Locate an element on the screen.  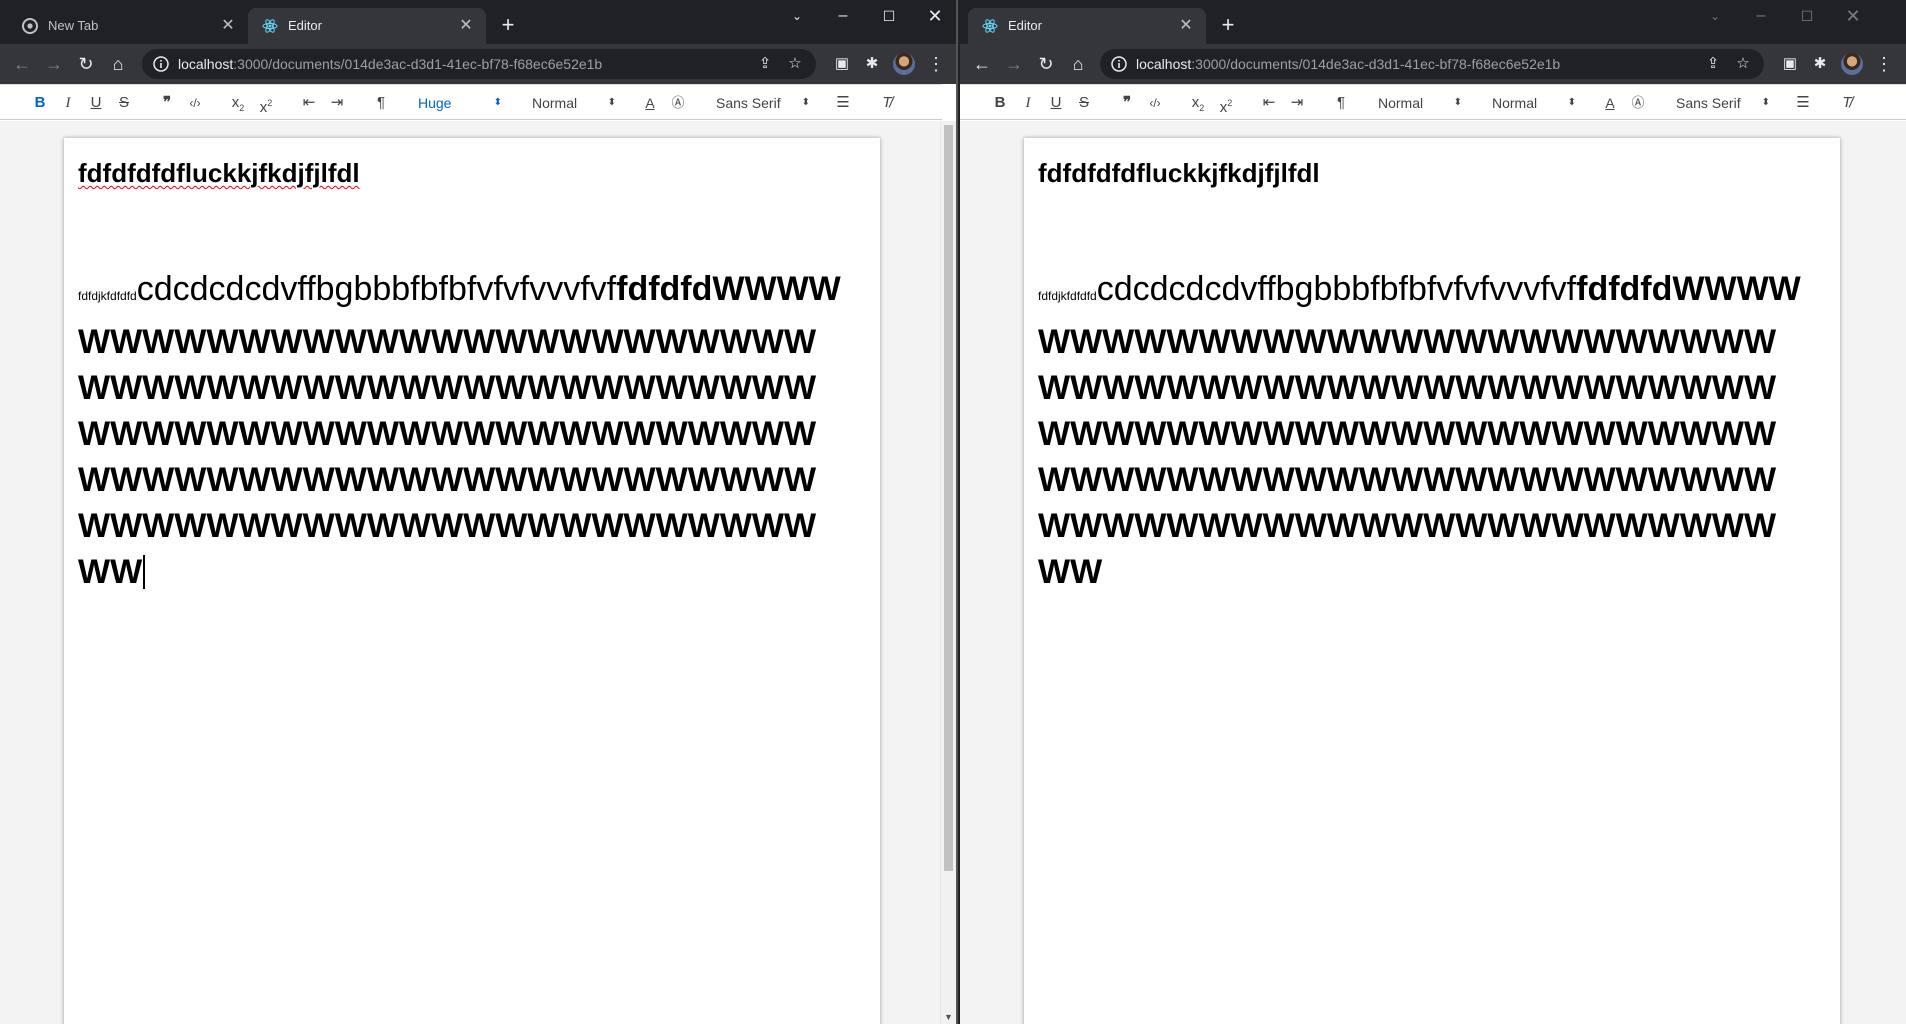
scroll-down-arrow-icon: ▼ is located at coordinates (948, 1017).